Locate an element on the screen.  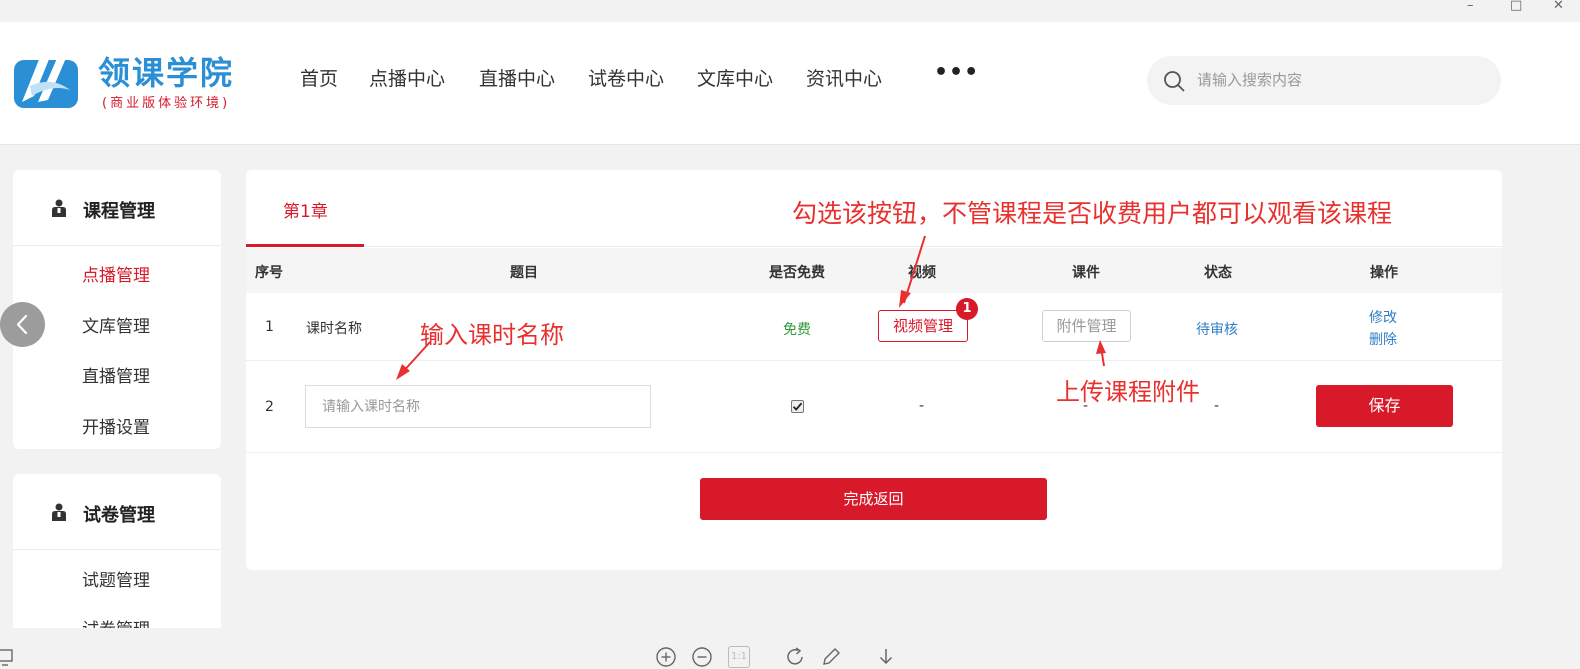
tab-label: 第1章 is located at coordinates (305, 212).